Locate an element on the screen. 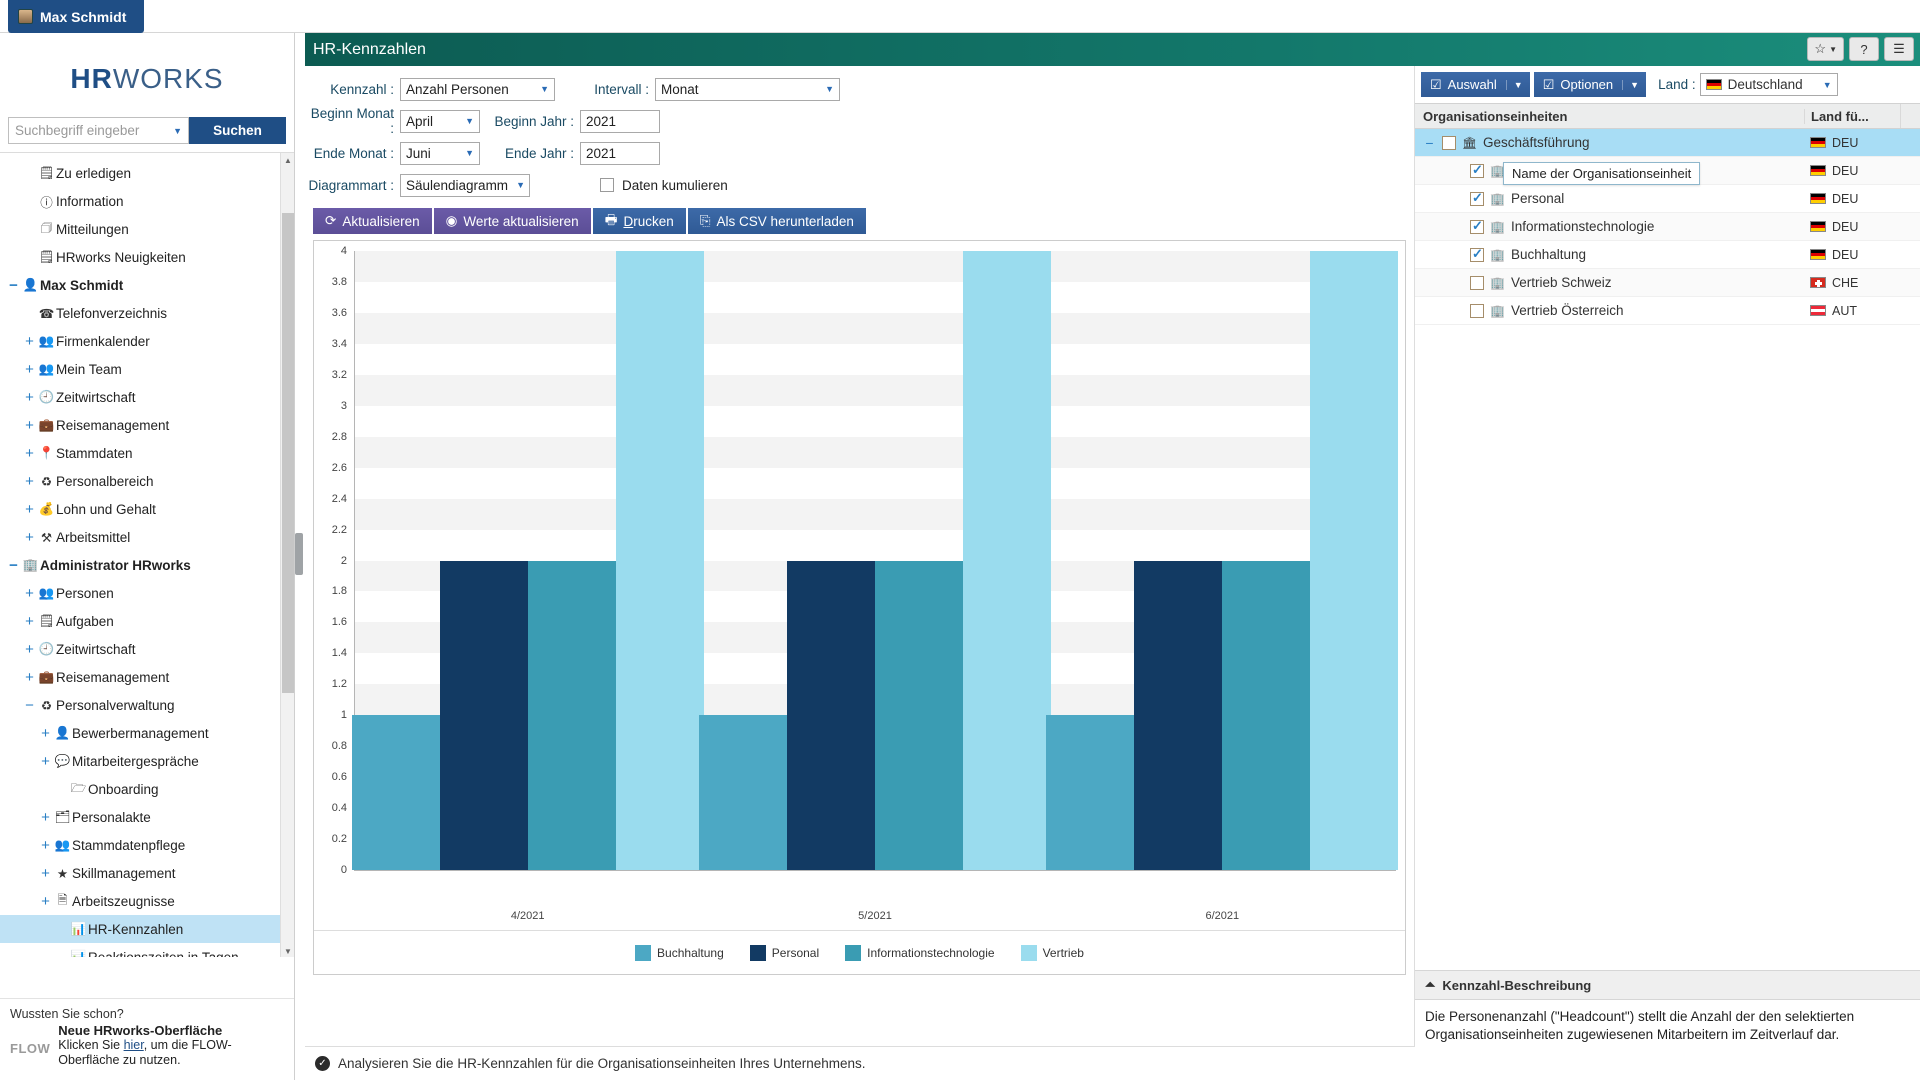 Image resolution: width=1920 pixels, height=1080 pixels. sidebar-item-firmenkalender: + 👥 Firmenkalender is located at coordinates (147, 341).